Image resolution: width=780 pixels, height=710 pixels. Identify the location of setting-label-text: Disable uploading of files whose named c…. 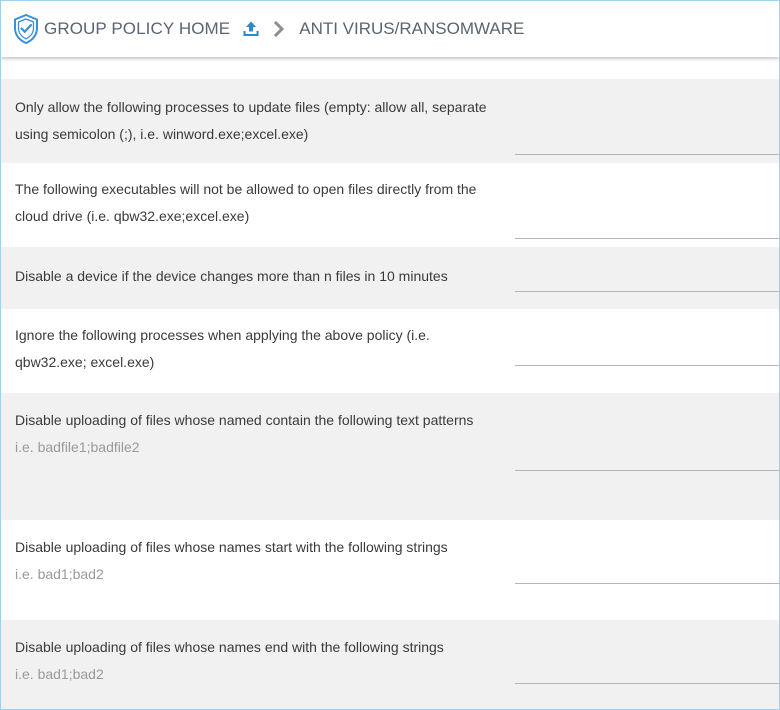
(244, 420).